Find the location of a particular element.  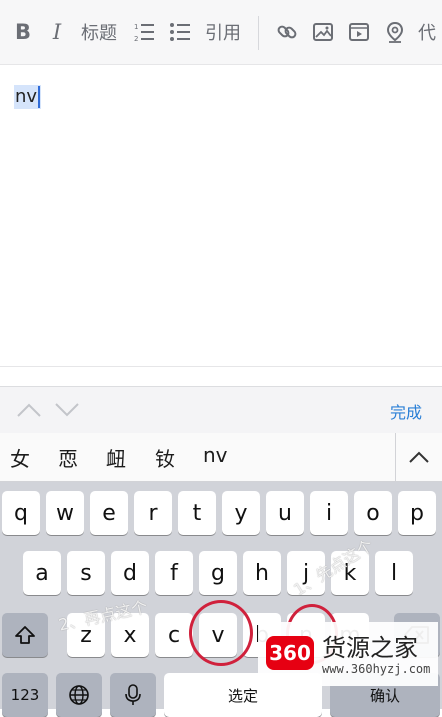

key-p: p is located at coordinates (417, 513).